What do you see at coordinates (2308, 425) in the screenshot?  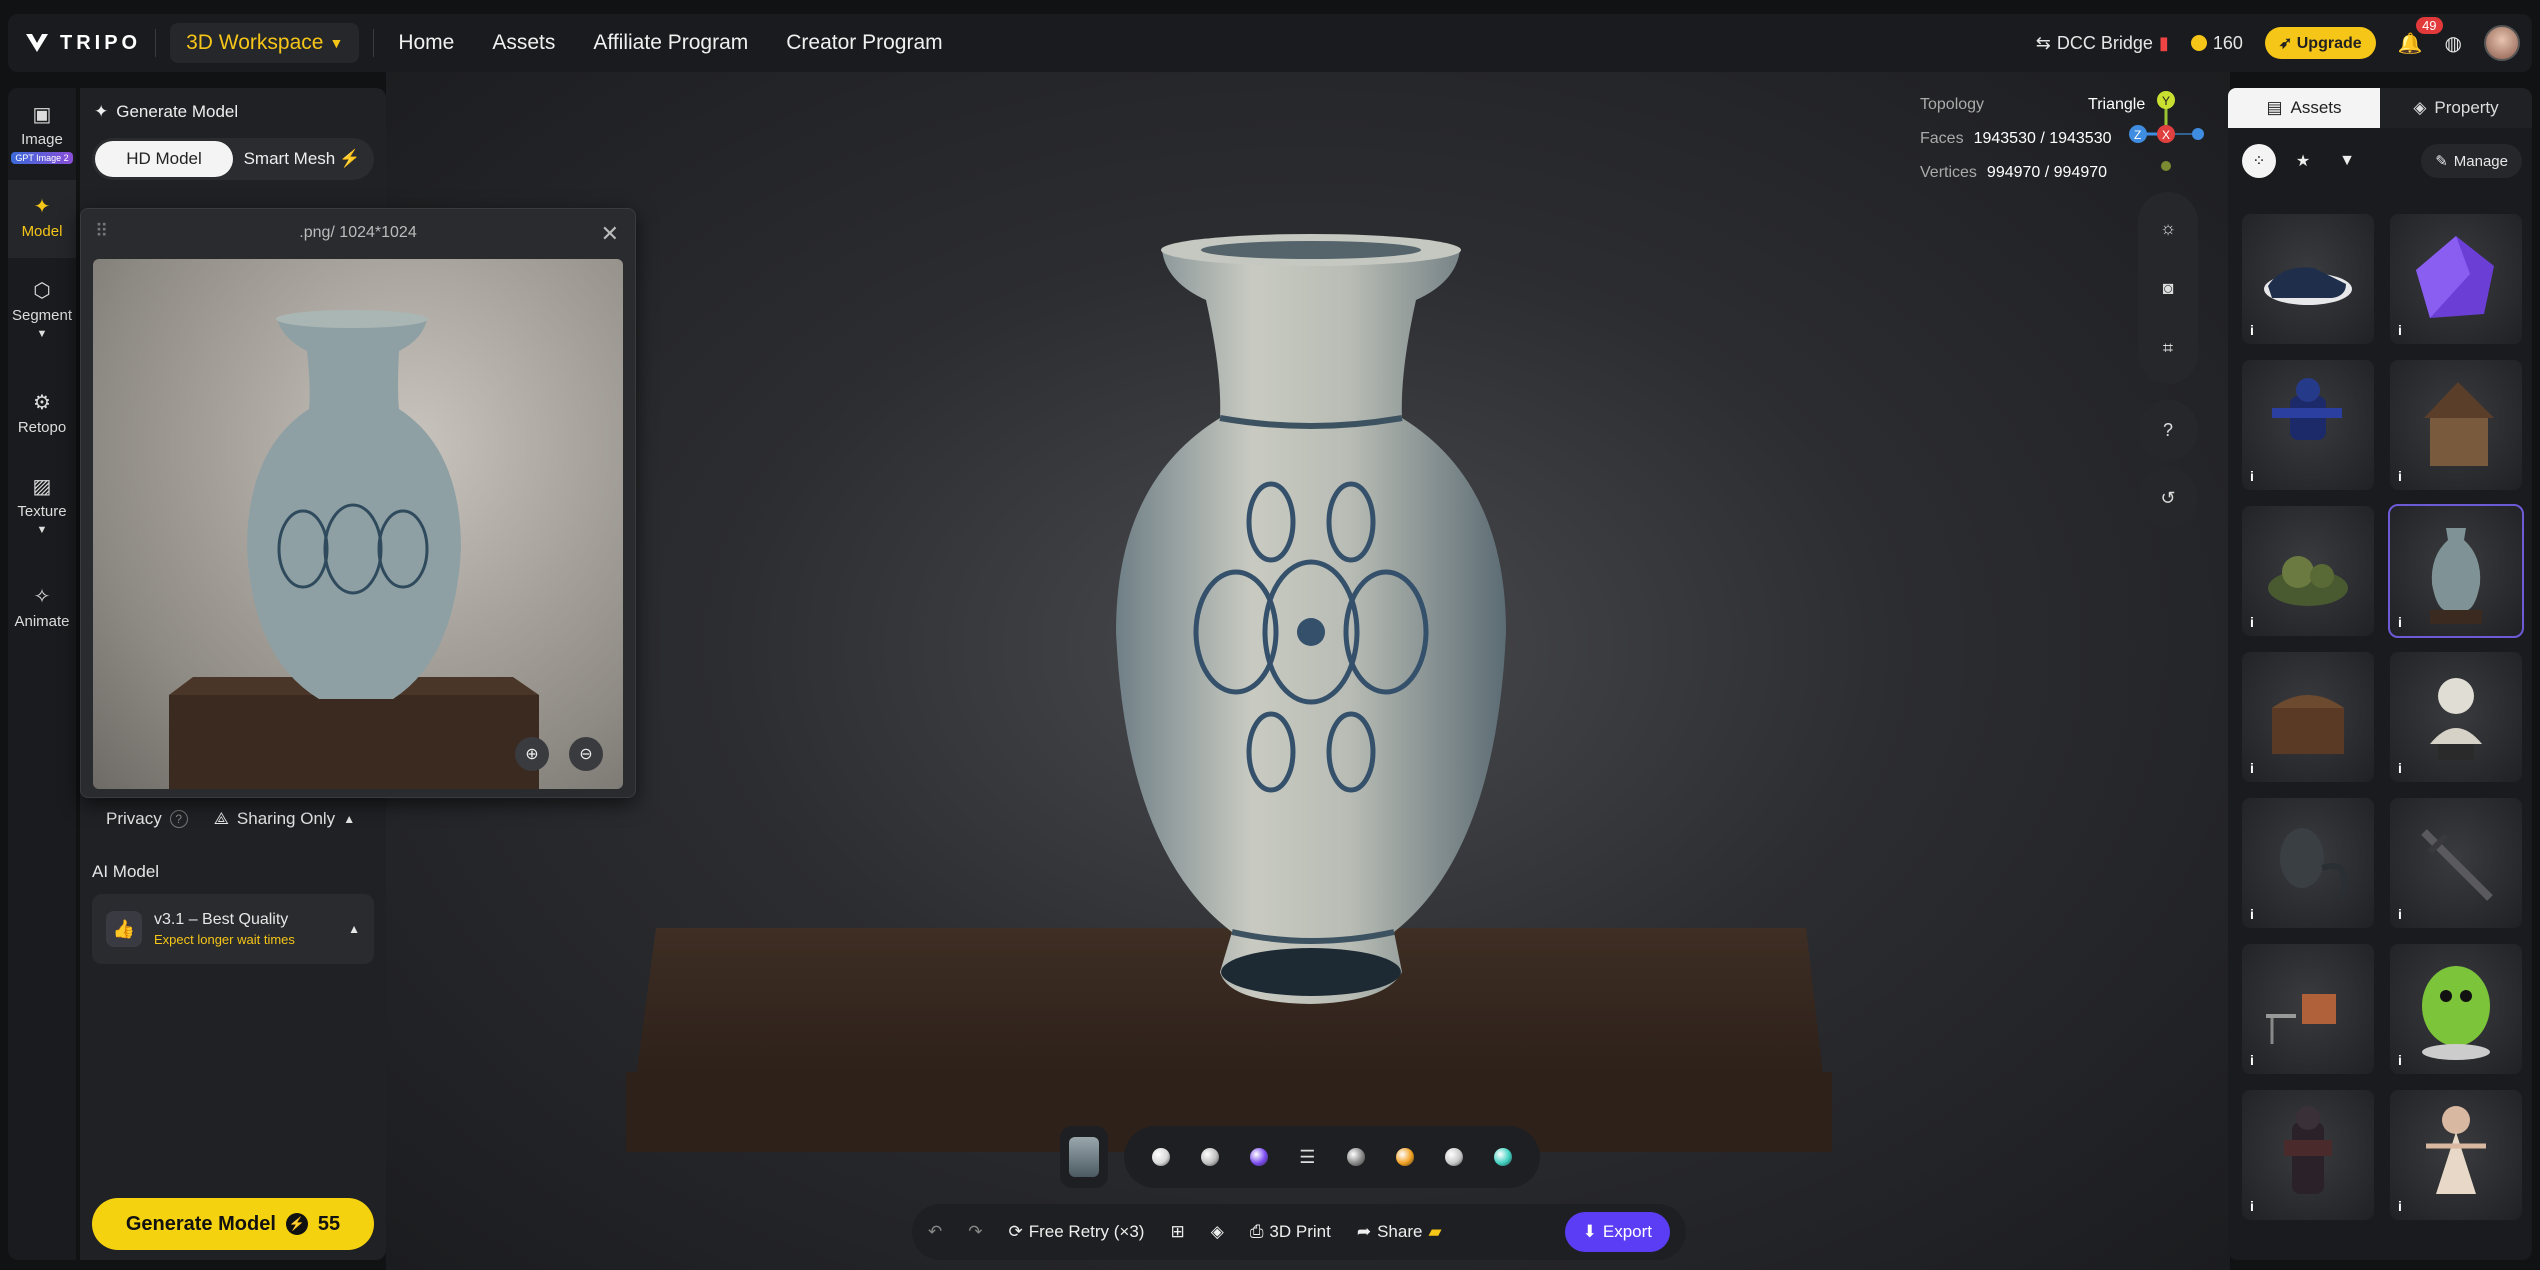 I see `asset-card-armored-robot: i` at bounding box center [2308, 425].